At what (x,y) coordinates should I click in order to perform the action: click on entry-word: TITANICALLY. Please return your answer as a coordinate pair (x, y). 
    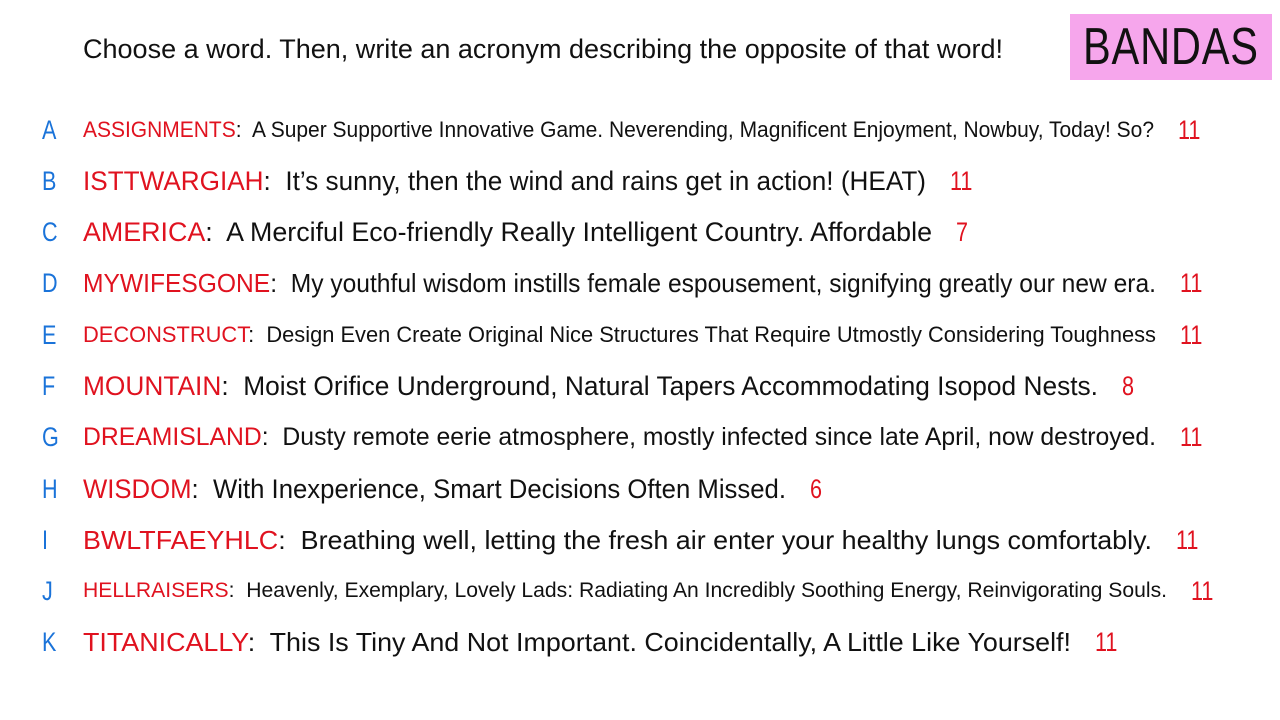
    Looking at the image, I should click on (165, 642).